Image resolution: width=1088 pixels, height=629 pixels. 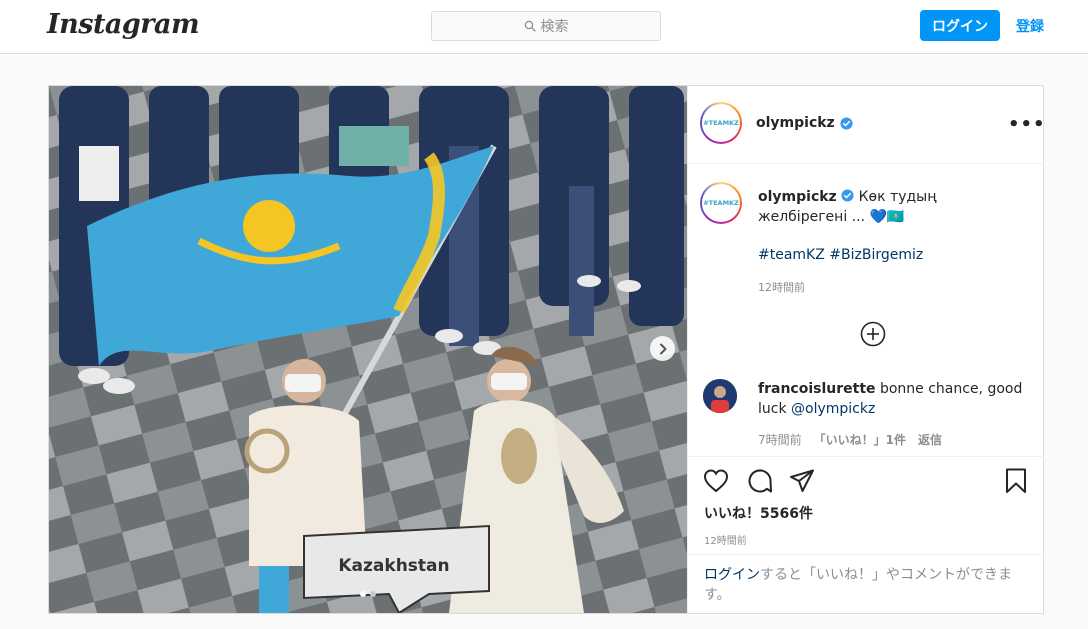 I want to click on comment-username: francoislurette, so click(x=817, y=389).